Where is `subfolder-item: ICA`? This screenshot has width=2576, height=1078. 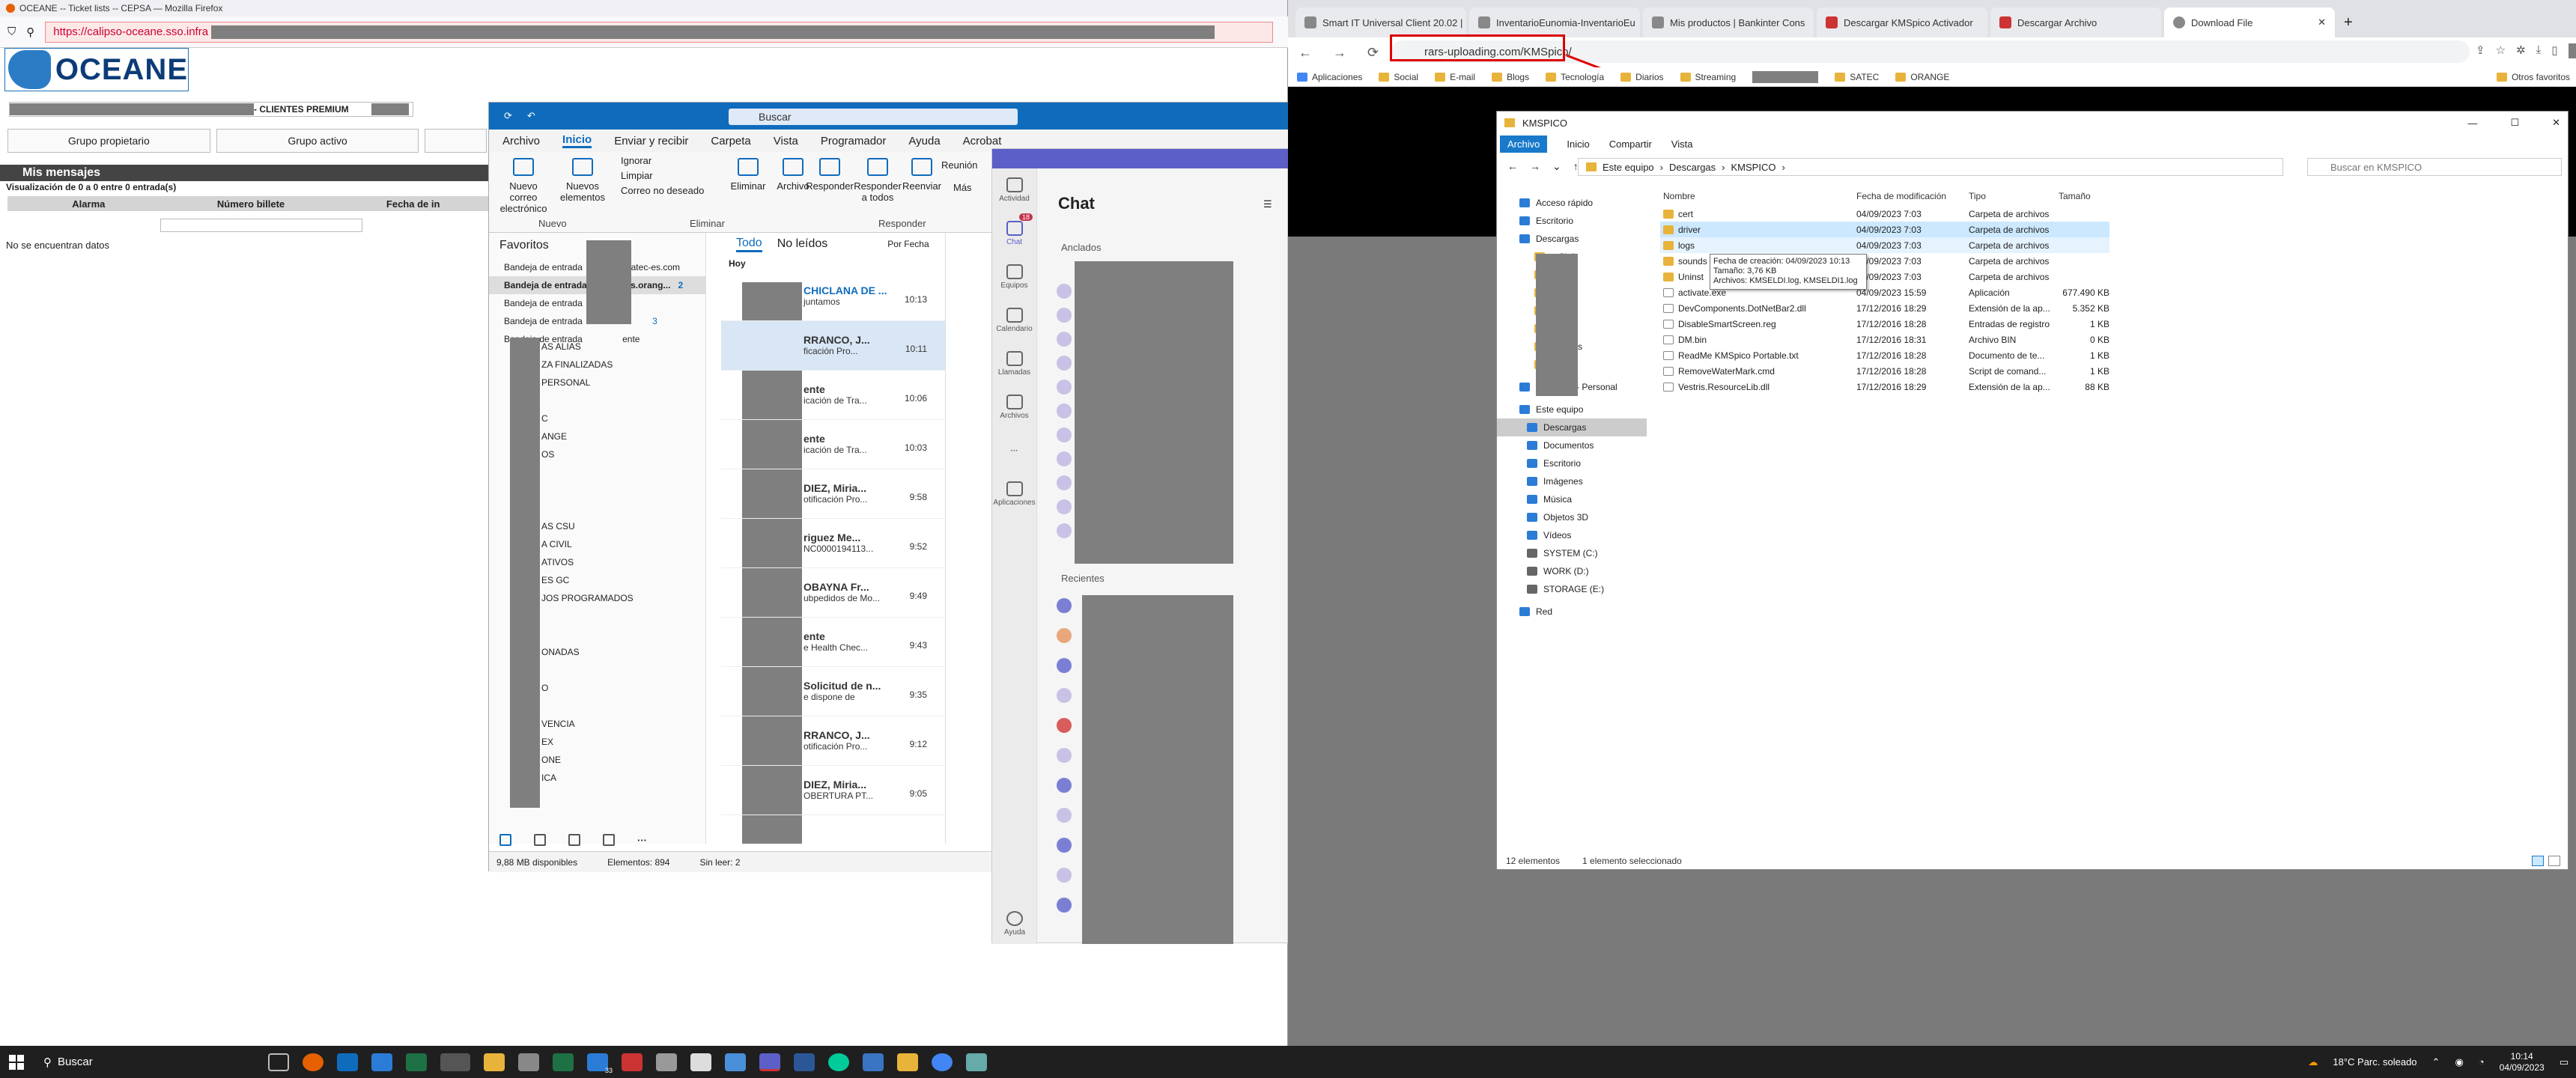 subfolder-item: ICA is located at coordinates (587, 778).